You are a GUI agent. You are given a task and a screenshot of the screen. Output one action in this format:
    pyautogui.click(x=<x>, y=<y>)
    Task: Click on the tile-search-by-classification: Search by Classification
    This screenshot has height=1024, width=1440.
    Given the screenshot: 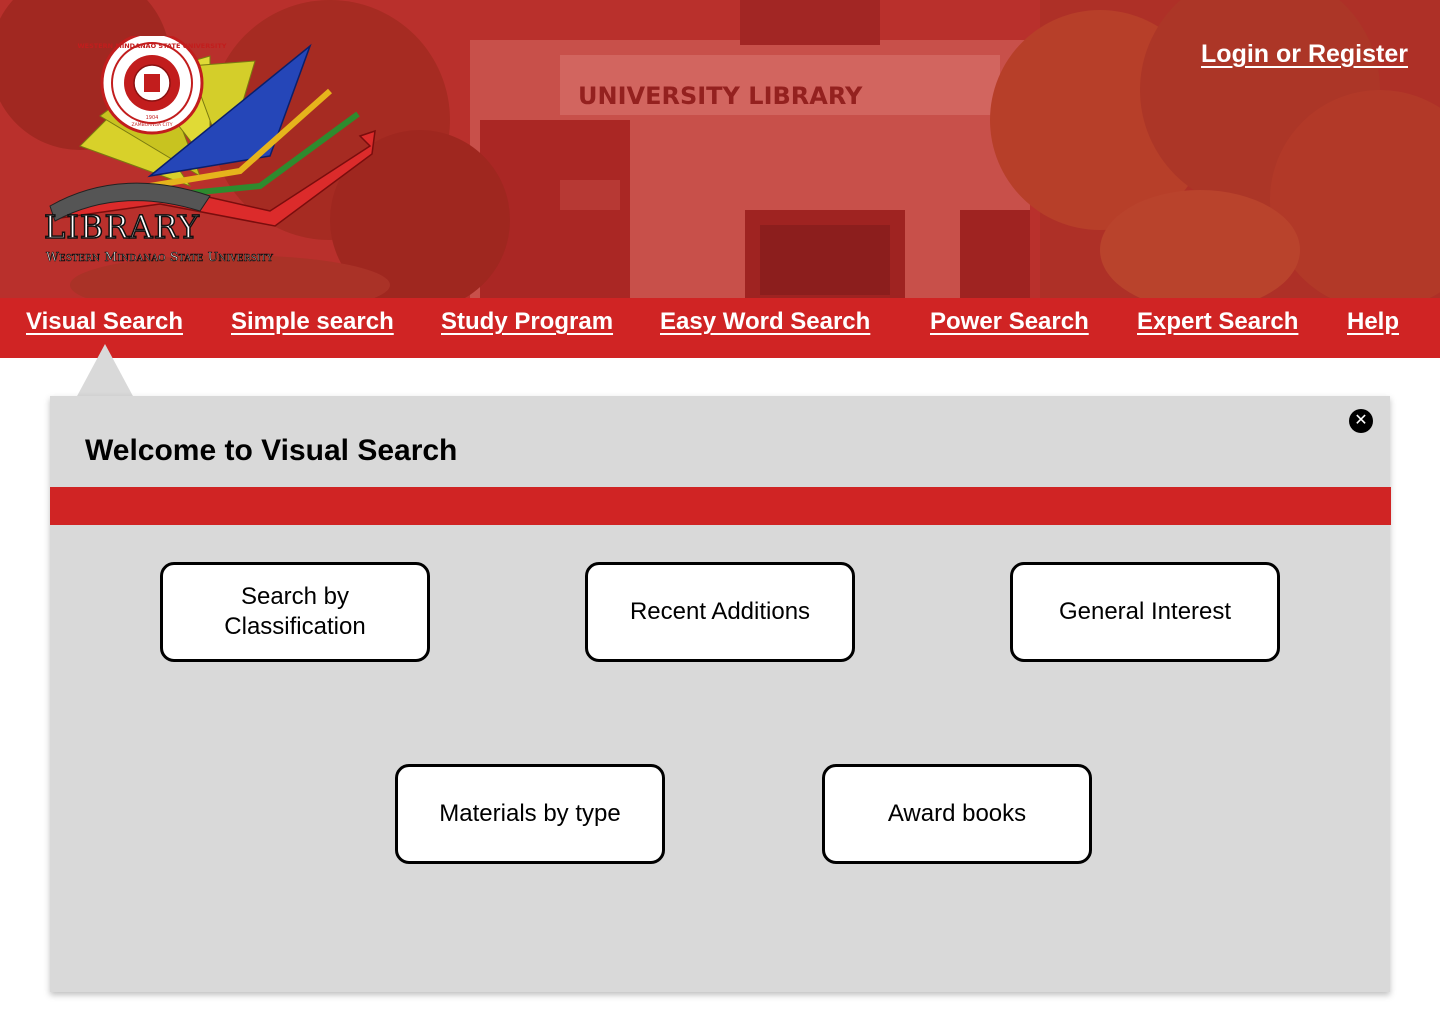 What is the action you would take?
    pyautogui.click(x=295, y=612)
    